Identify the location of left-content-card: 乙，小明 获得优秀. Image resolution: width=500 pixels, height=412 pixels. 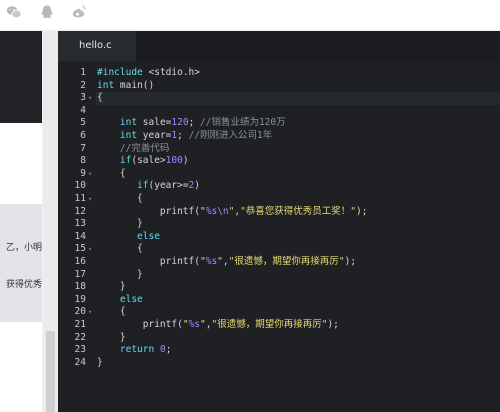
(21, 263).